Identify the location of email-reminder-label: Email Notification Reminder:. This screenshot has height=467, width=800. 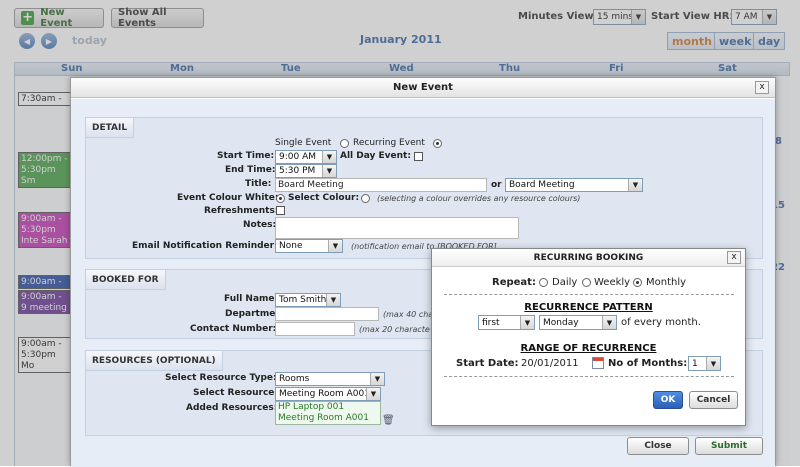
(205, 246).